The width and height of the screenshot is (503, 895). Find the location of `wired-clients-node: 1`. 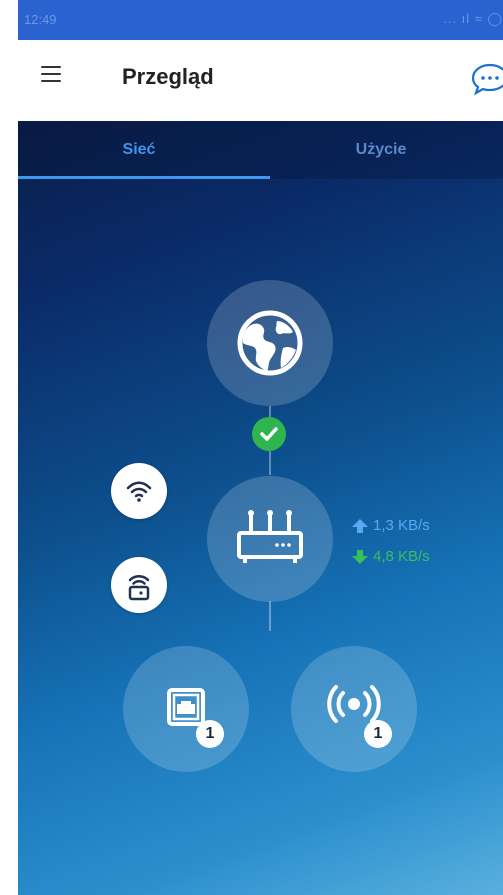

wired-clients-node: 1 is located at coordinates (186, 709).